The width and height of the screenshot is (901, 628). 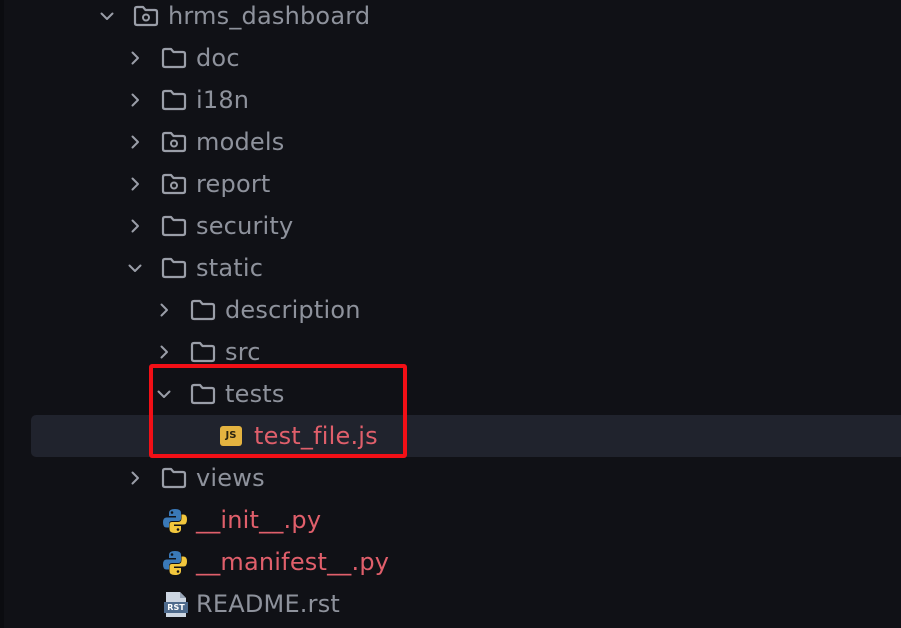 I want to click on tree-item-manifest-py: __manifest__.py, so click(x=450, y=562).